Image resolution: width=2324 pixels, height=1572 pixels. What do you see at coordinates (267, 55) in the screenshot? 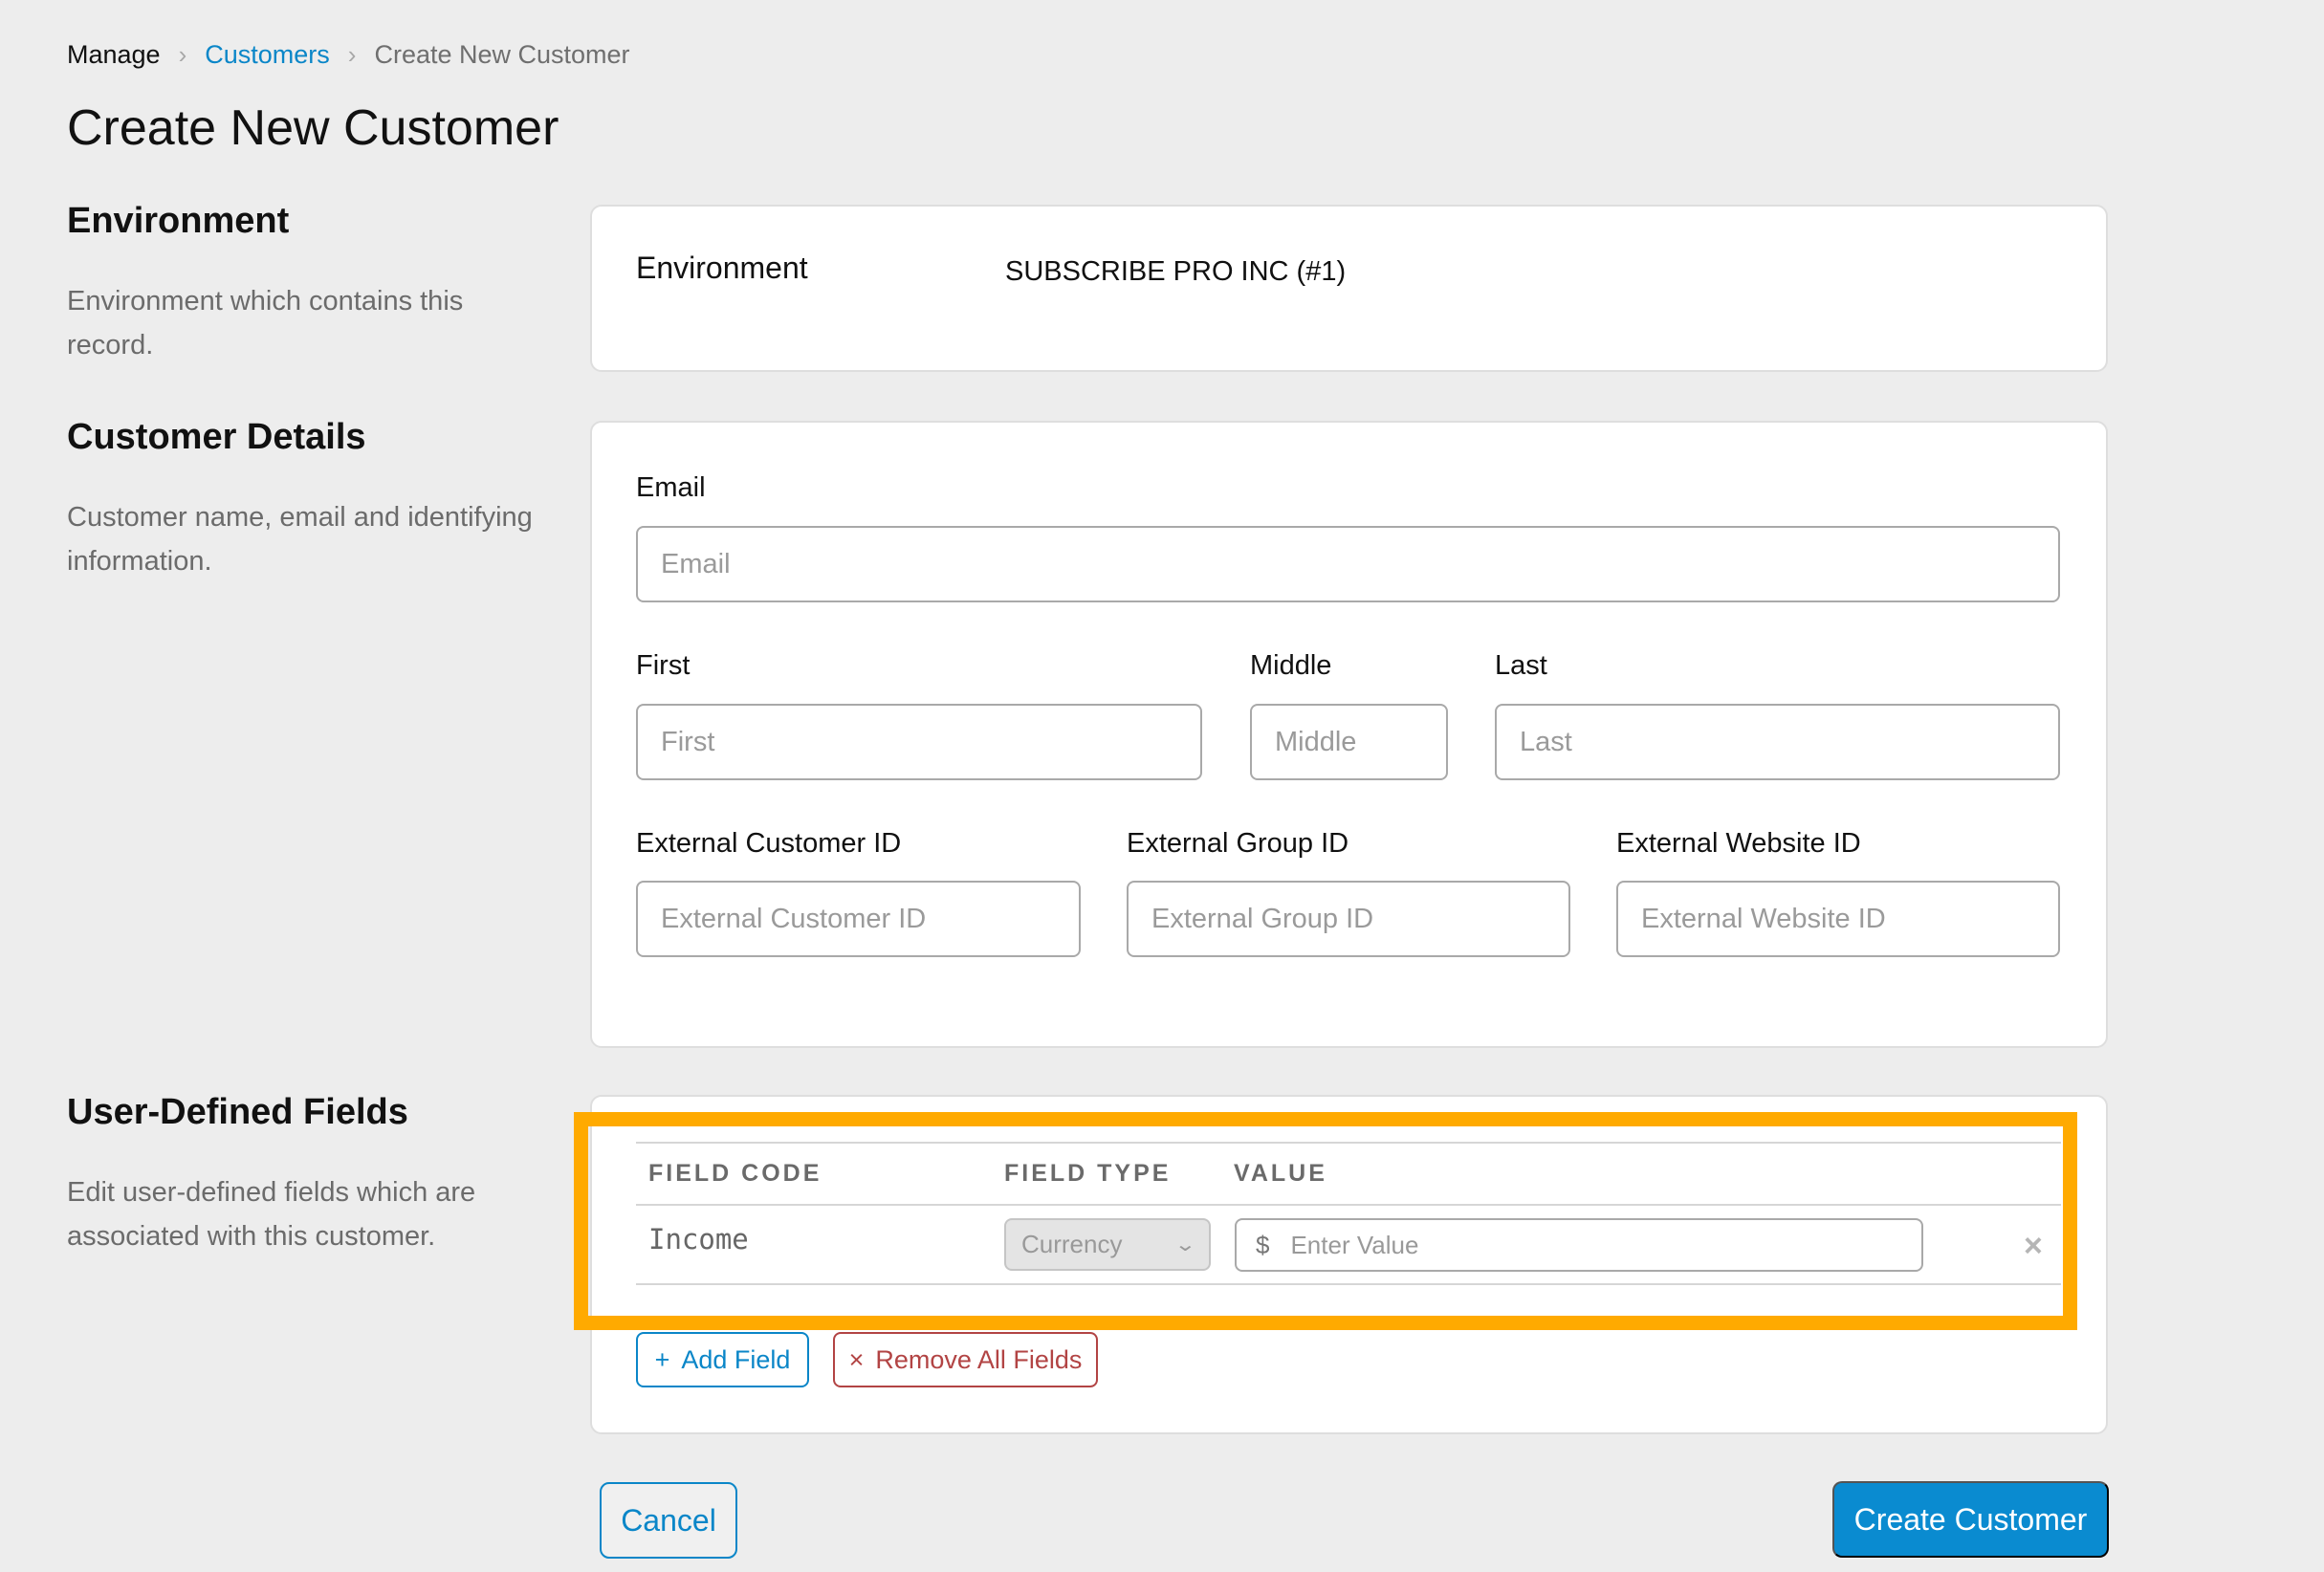
I see `breadcrumb-customers: Customers` at bounding box center [267, 55].